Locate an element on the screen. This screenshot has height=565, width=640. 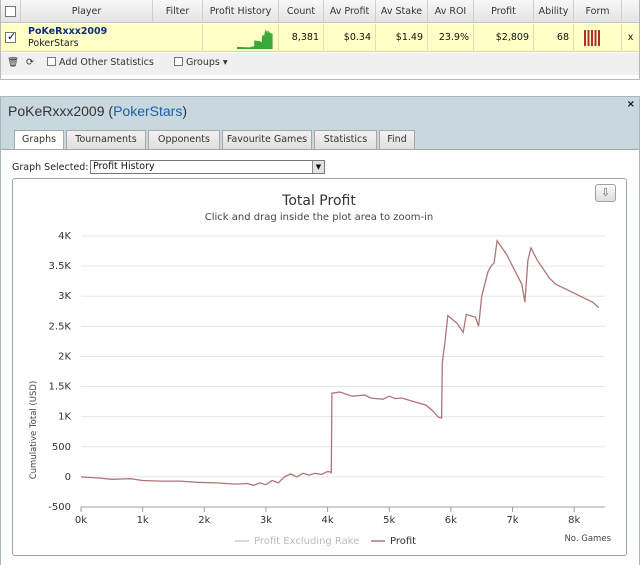
x-tick-label: 7k is located at coordinates (512, 520).